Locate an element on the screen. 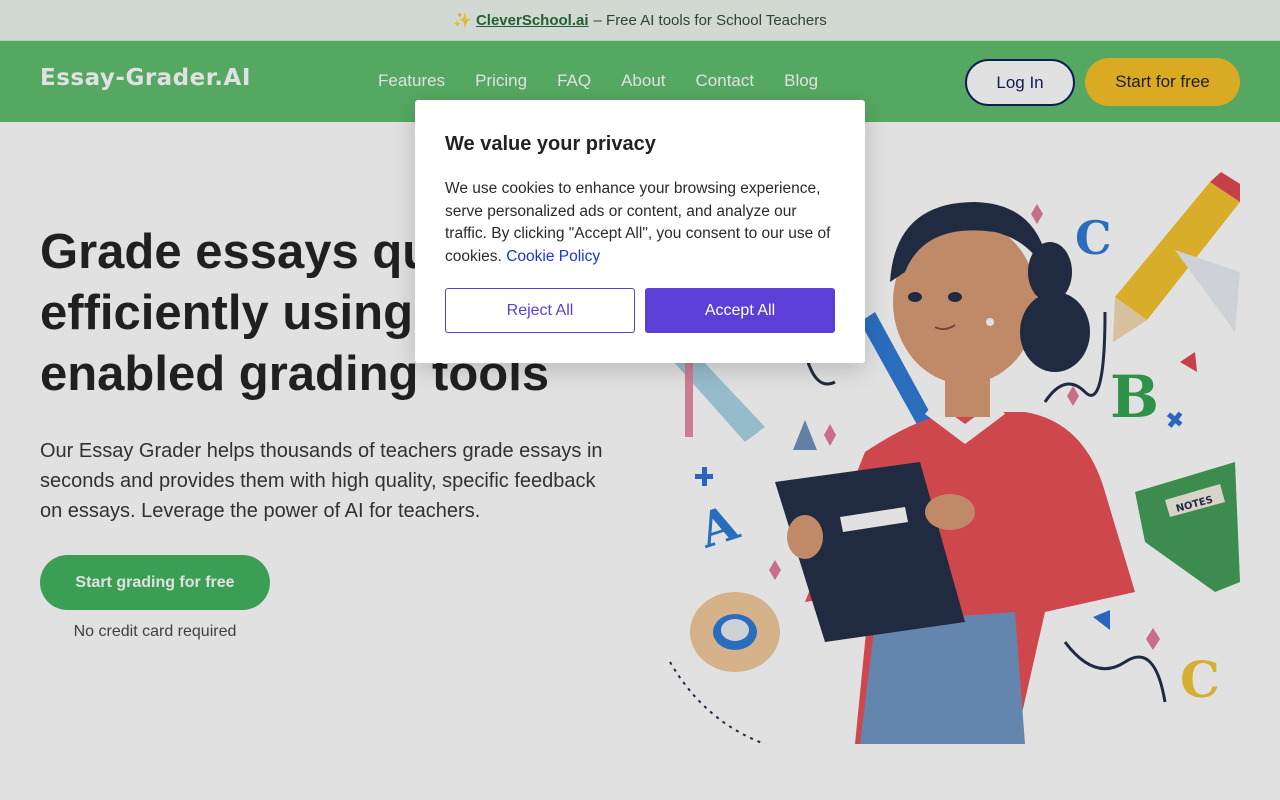 This screenshot has width=1280, height=800. accept-all-button: Accept All is located at coordinates (740, 310).